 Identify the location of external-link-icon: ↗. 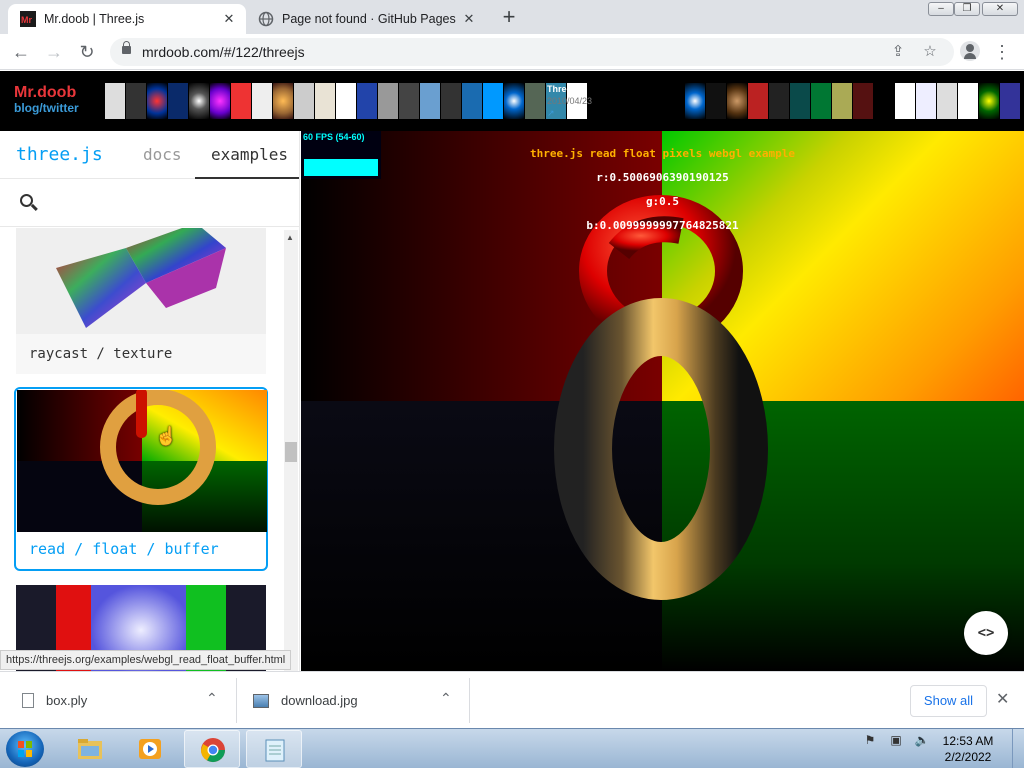
(569, 113).